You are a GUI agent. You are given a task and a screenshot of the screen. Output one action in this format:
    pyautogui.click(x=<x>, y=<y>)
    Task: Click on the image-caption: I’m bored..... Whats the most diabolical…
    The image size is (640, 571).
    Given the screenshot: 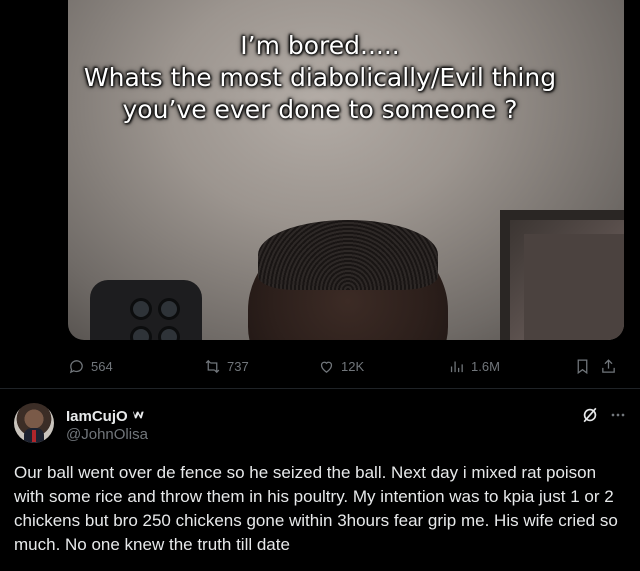 What is the action you would take?
    pyautogui.click(x=346, y=78)
    